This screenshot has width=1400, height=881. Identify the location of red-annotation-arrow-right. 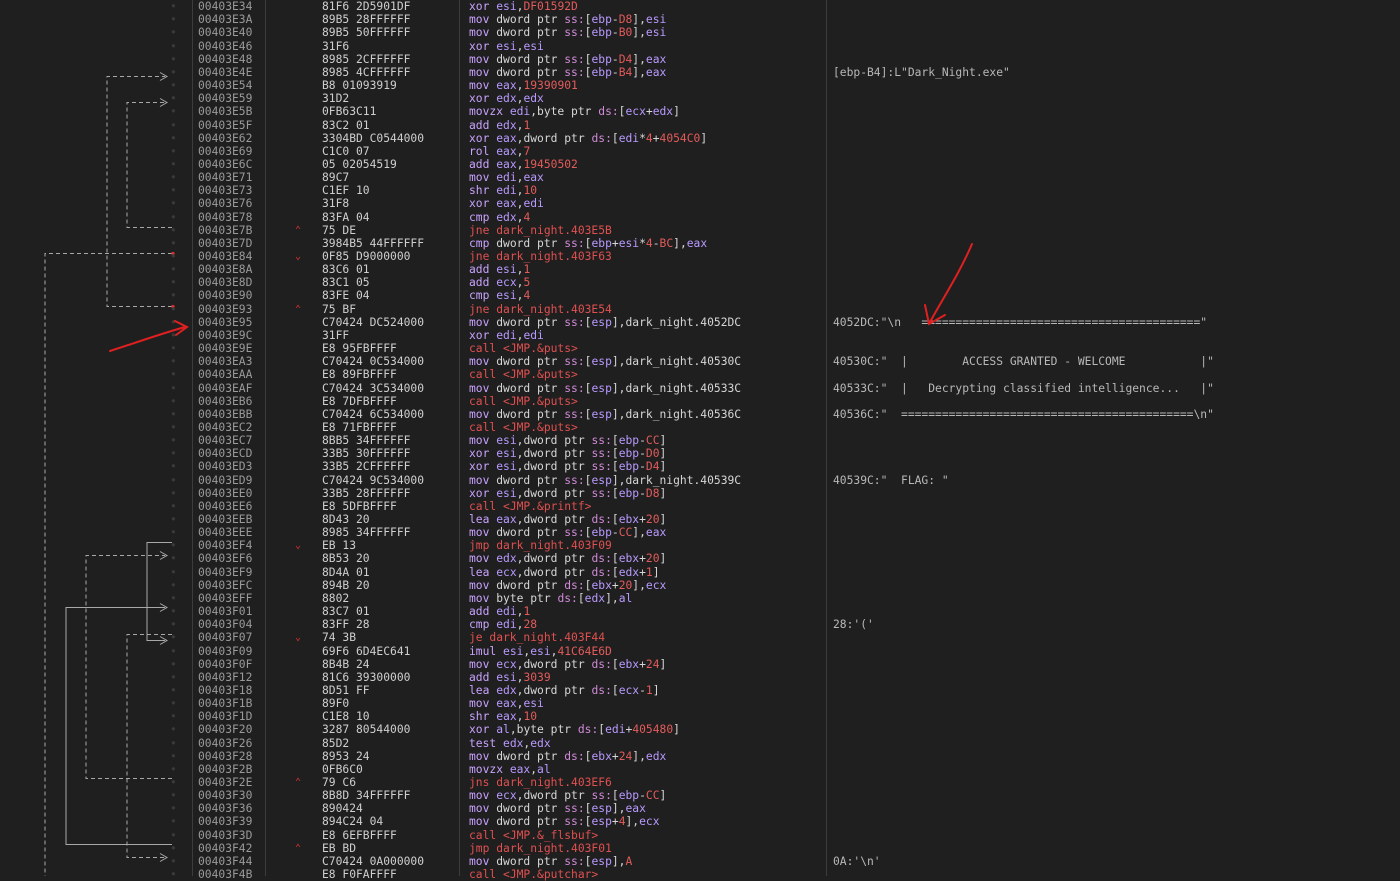
(951, 283).